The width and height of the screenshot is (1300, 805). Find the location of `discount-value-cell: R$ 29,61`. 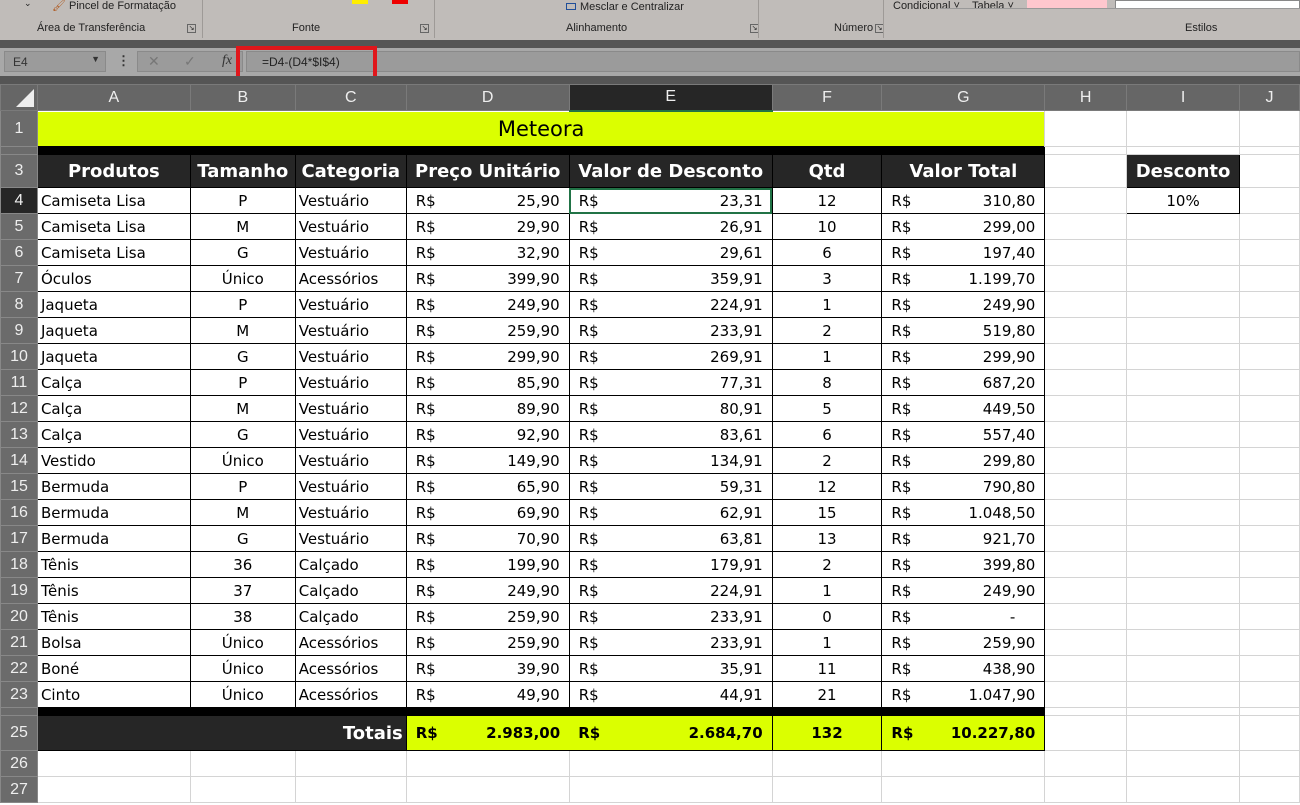

discount-value-cell: R$ 29,61 is located at coordinates (670, 252).